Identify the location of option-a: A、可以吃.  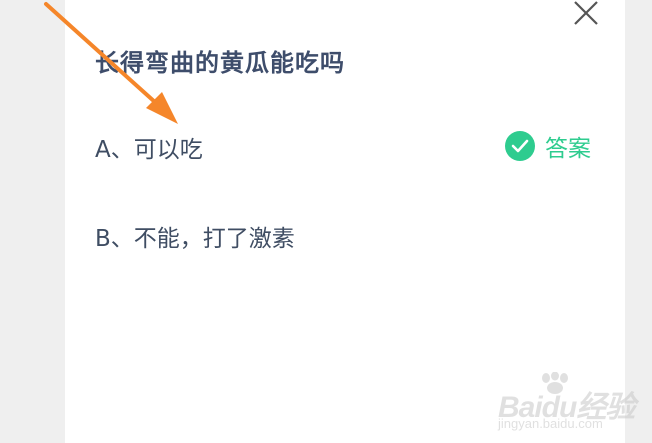
(149, 147).